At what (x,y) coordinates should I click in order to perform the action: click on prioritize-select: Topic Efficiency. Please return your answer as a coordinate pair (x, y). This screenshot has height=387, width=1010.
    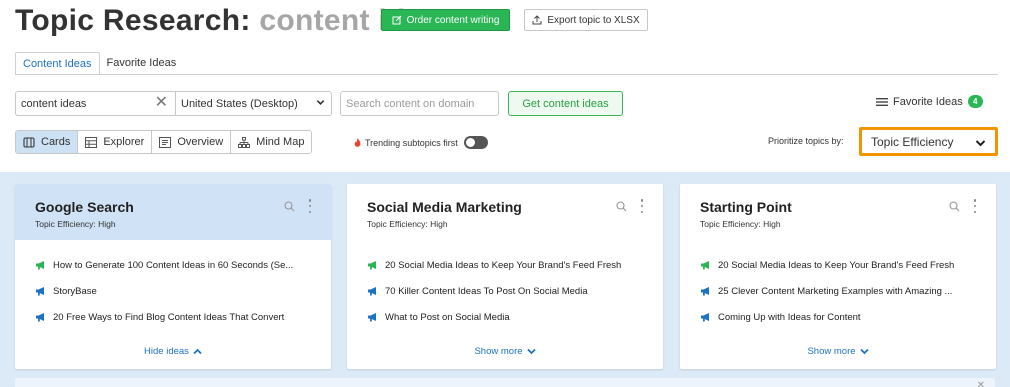
    Looking at the image, I should click on (928, 141).